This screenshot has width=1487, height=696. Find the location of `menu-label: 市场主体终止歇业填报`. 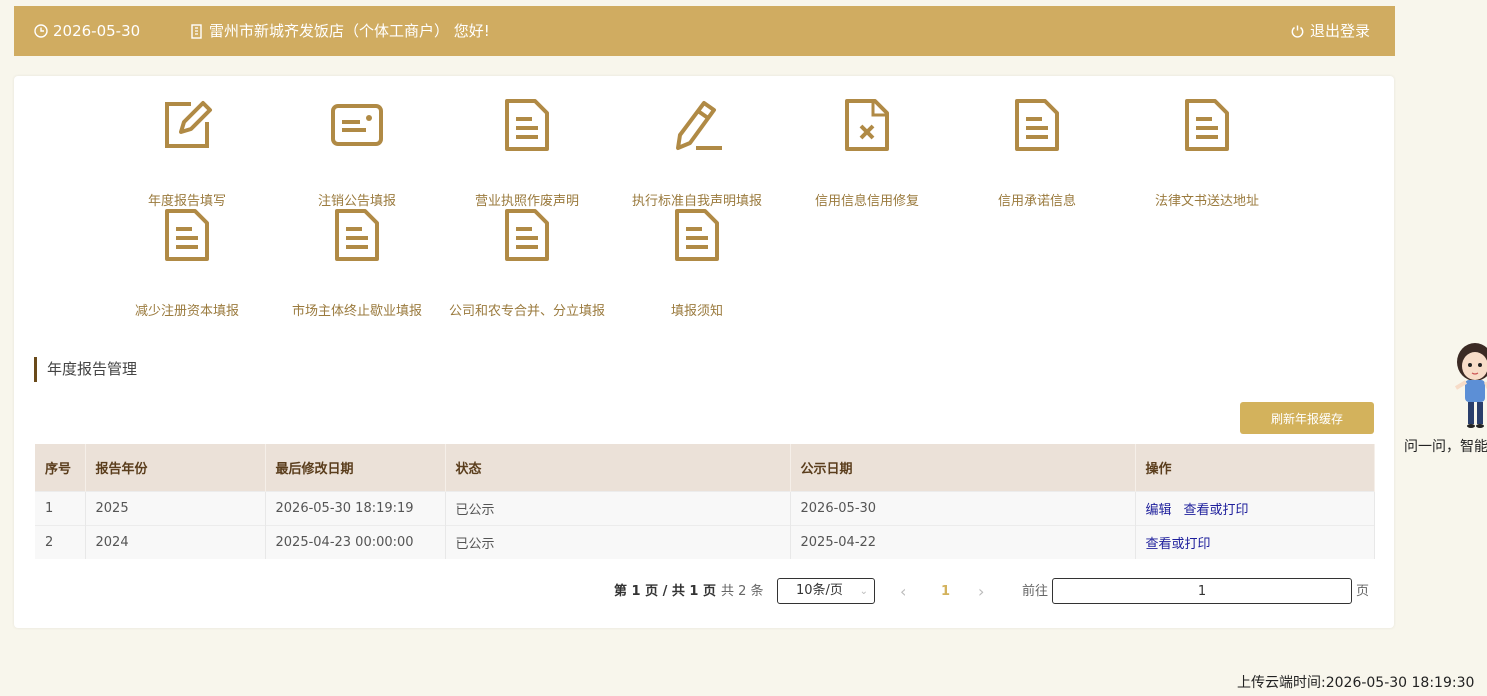

menu-label: 市场主体终止歇业填报 is located at coordinates (356, 311).